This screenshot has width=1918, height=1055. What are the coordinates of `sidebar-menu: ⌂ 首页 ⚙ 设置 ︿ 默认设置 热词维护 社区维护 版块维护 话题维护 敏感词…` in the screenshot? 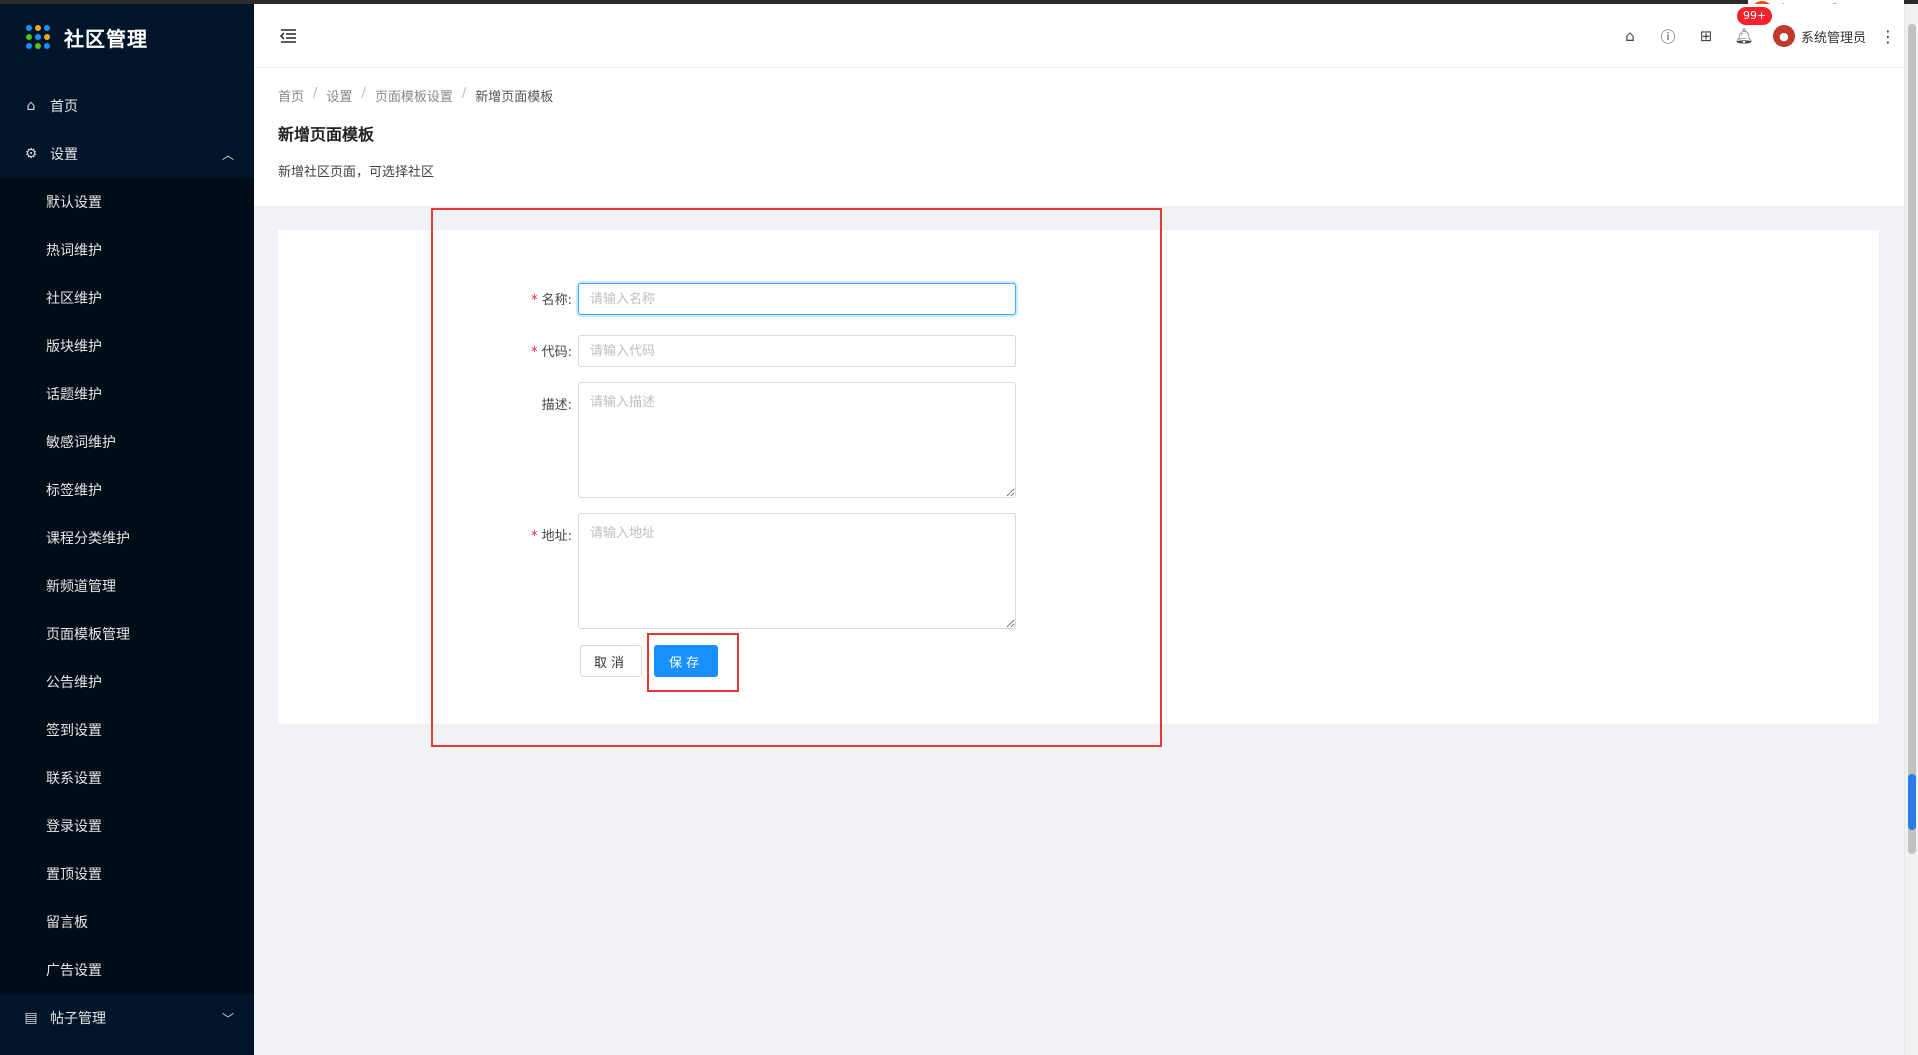 It's located at (127, 562).